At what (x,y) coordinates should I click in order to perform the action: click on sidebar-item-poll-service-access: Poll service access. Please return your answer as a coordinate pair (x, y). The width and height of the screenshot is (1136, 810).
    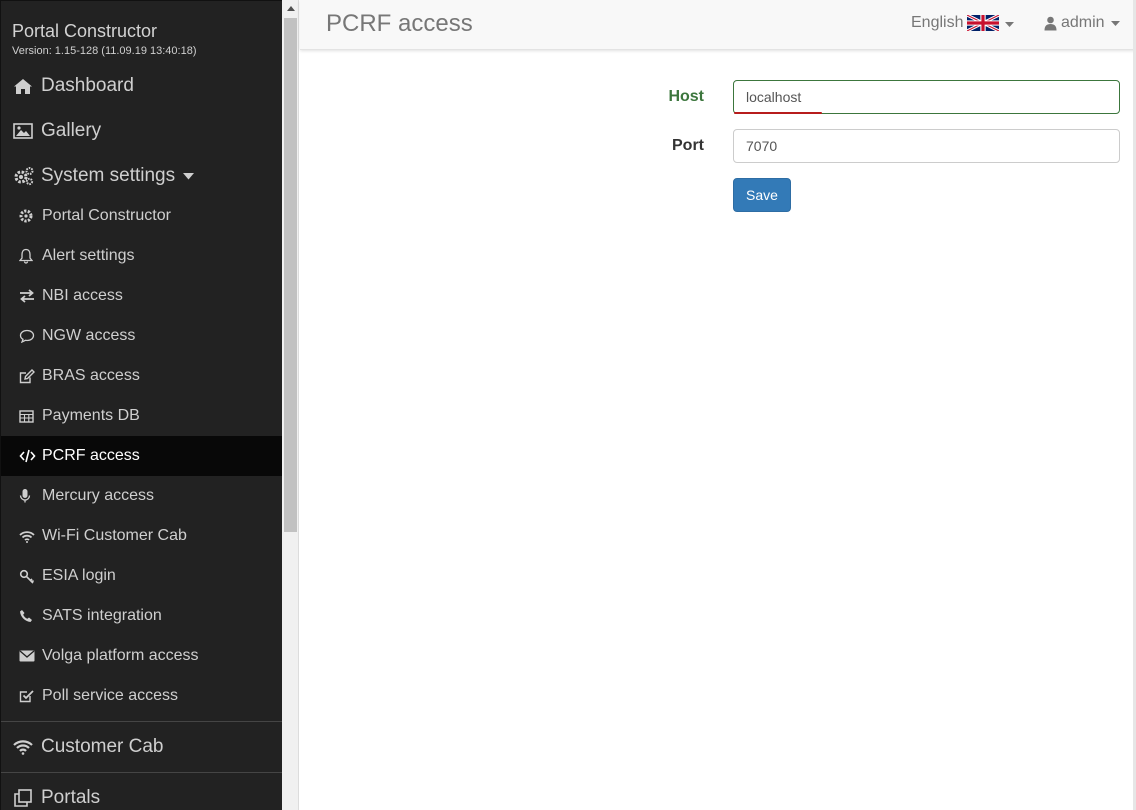
    Looking at the image, I should click on (141, 696).